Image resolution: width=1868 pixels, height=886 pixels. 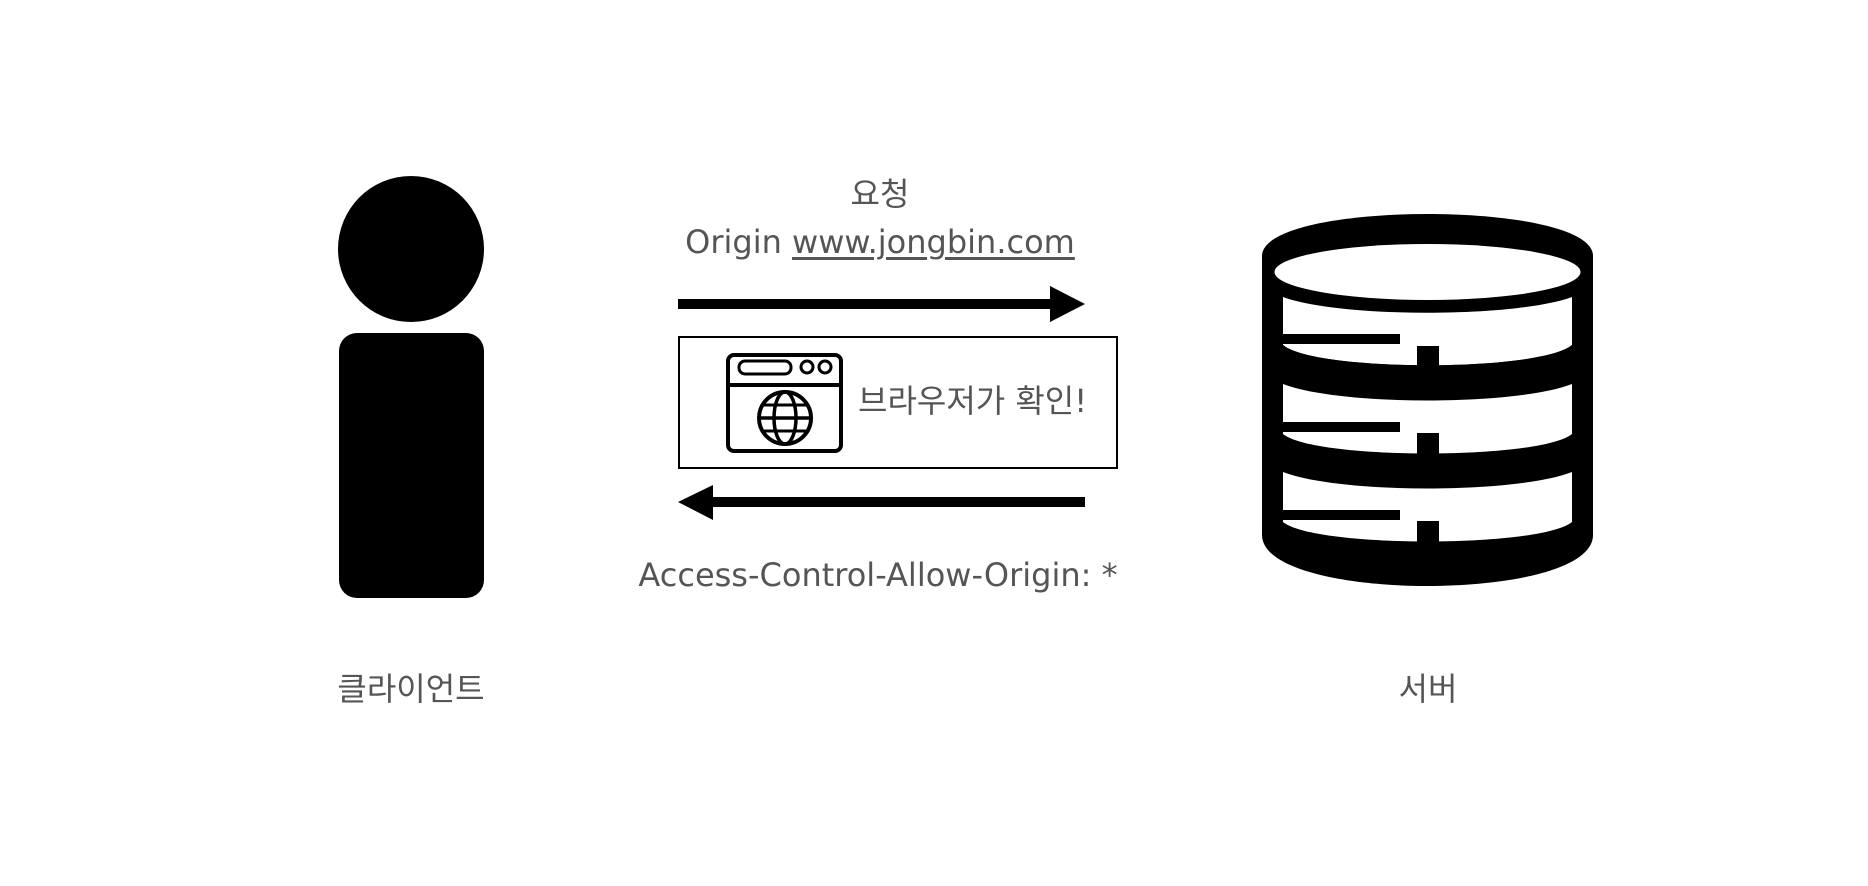 I want to click on server-label: 서버, so click(x=1428, y=689).